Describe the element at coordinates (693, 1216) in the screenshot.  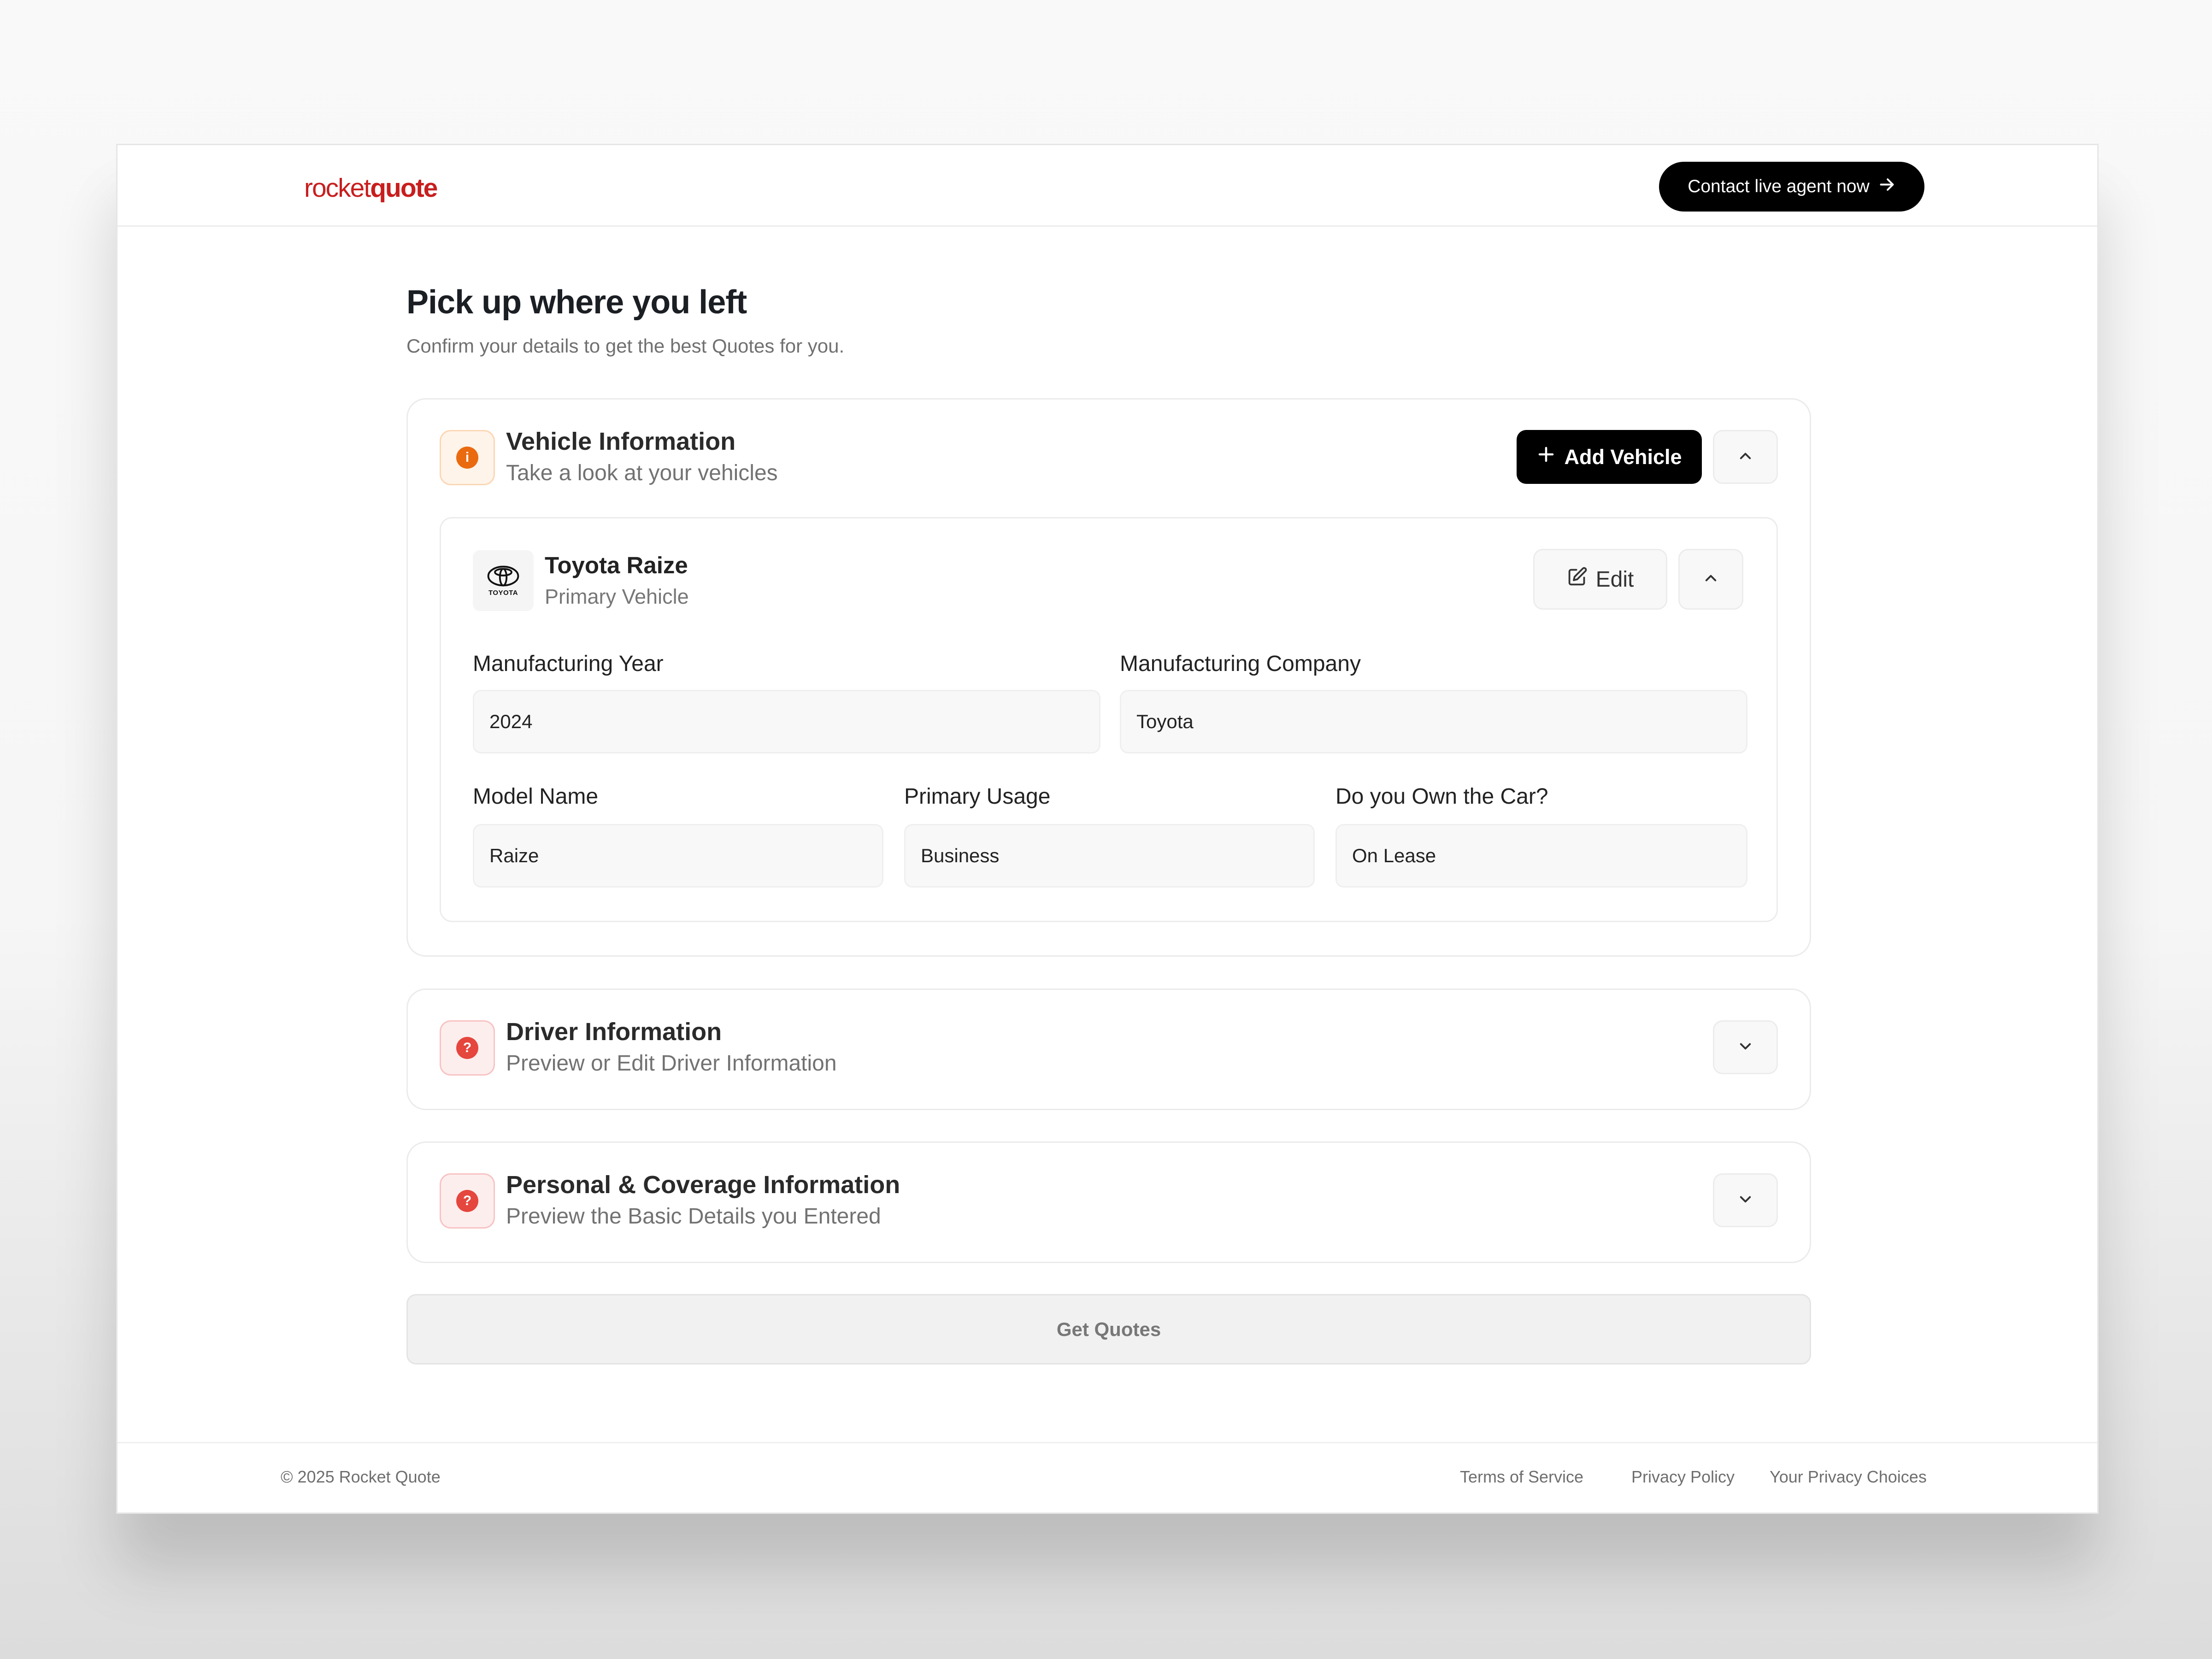
I see `personal-section-subtitle: Preview the Basic Details you Entered` at that location.